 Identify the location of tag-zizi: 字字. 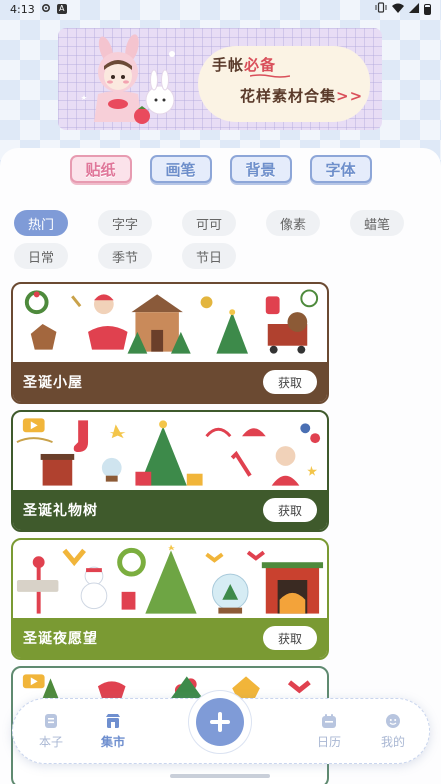
(125, 223).